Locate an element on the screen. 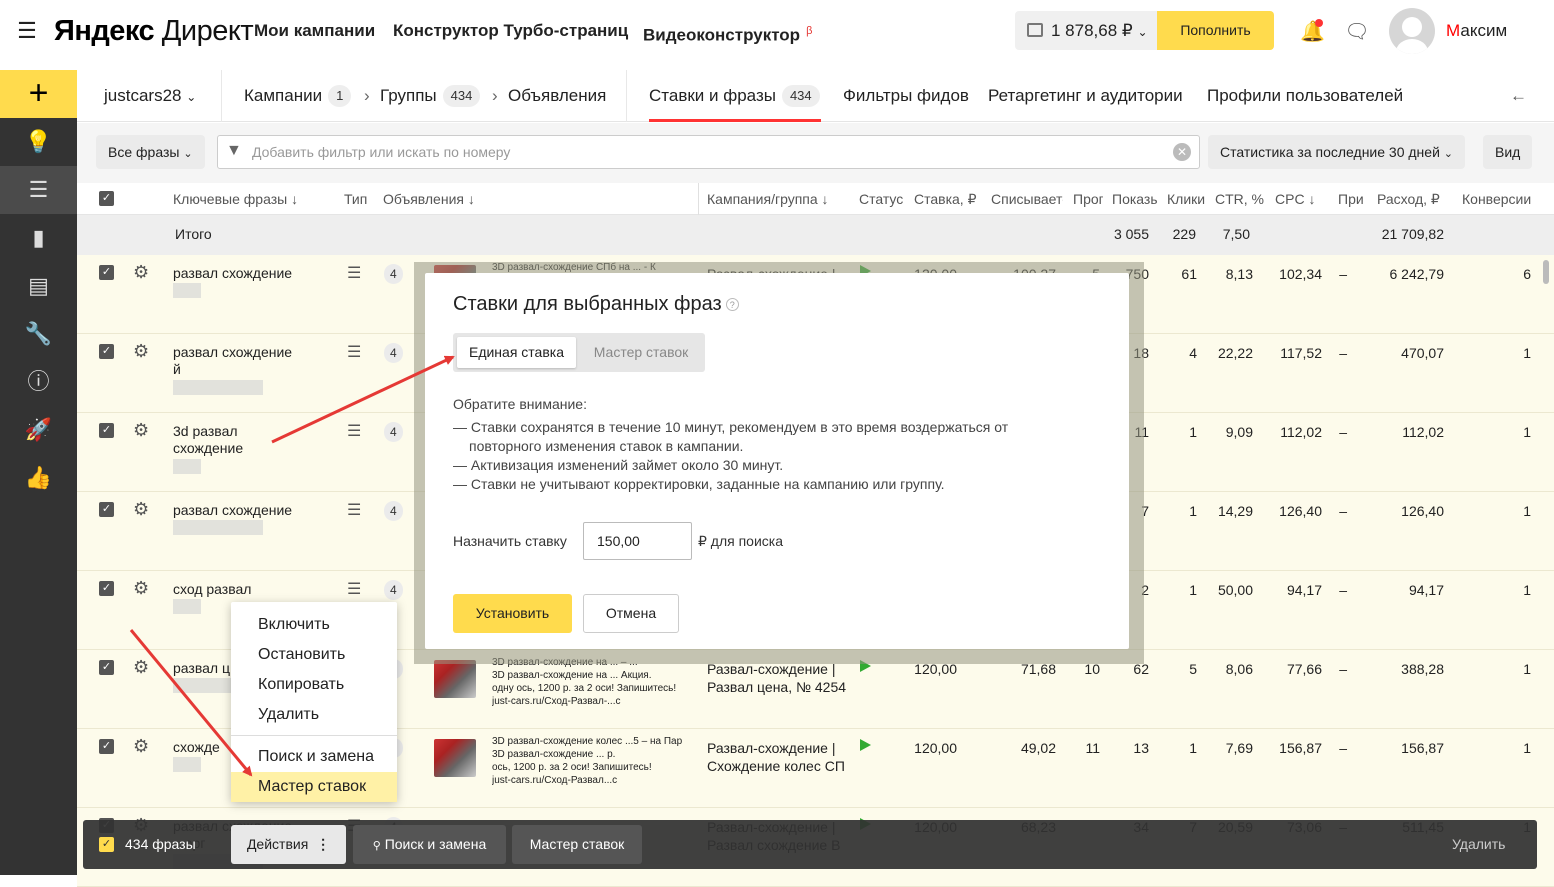  col-bid: Ставка, ₽ is located at coordinates (947, 199).